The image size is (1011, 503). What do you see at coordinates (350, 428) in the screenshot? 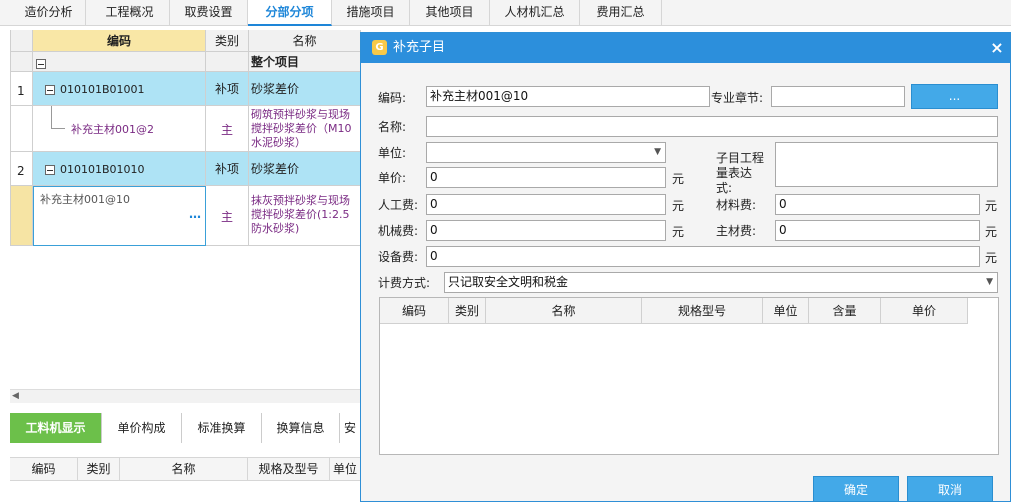
I see `tab-truncated: 安` at bounding box center [350, 428].